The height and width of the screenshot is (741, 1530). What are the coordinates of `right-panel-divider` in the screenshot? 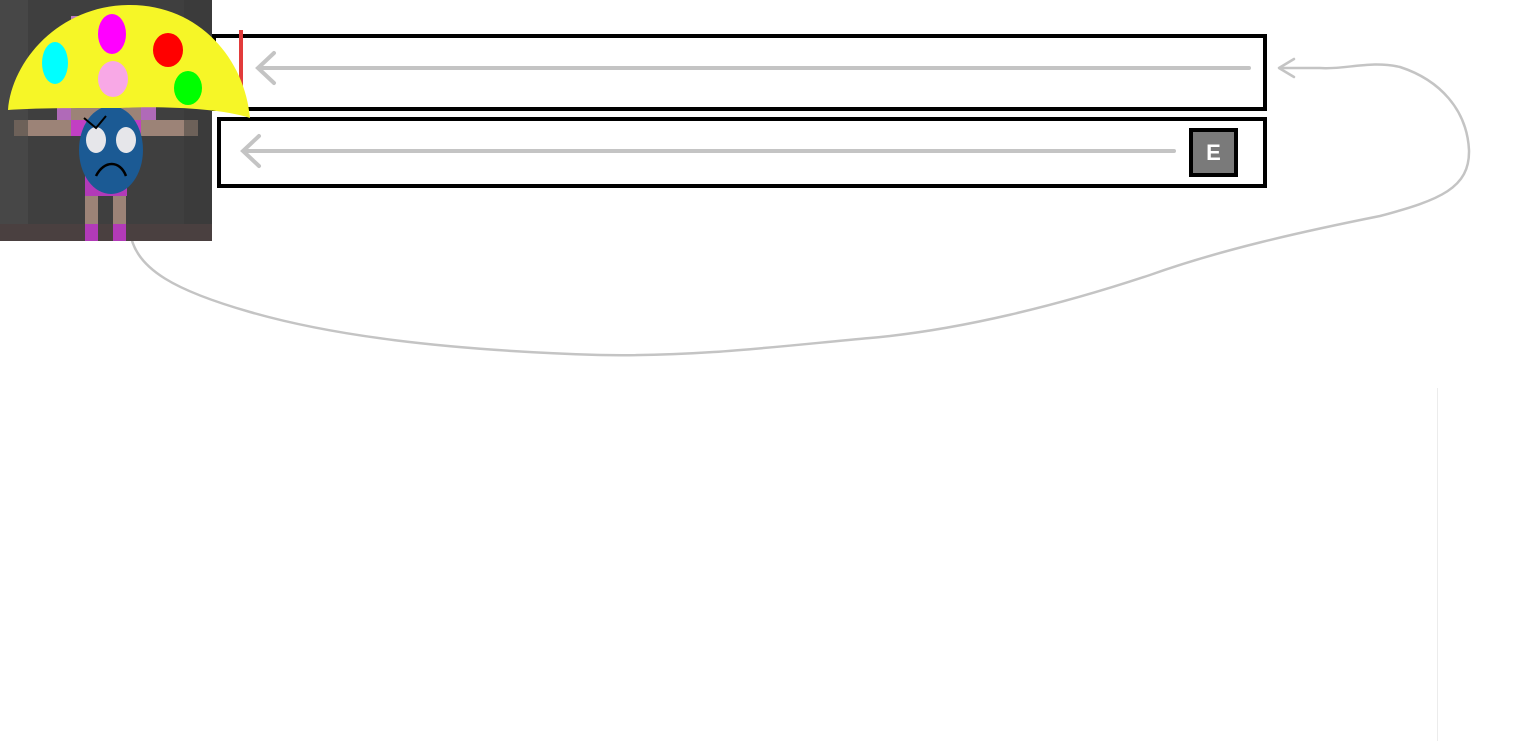 It's located at (1437, 564).